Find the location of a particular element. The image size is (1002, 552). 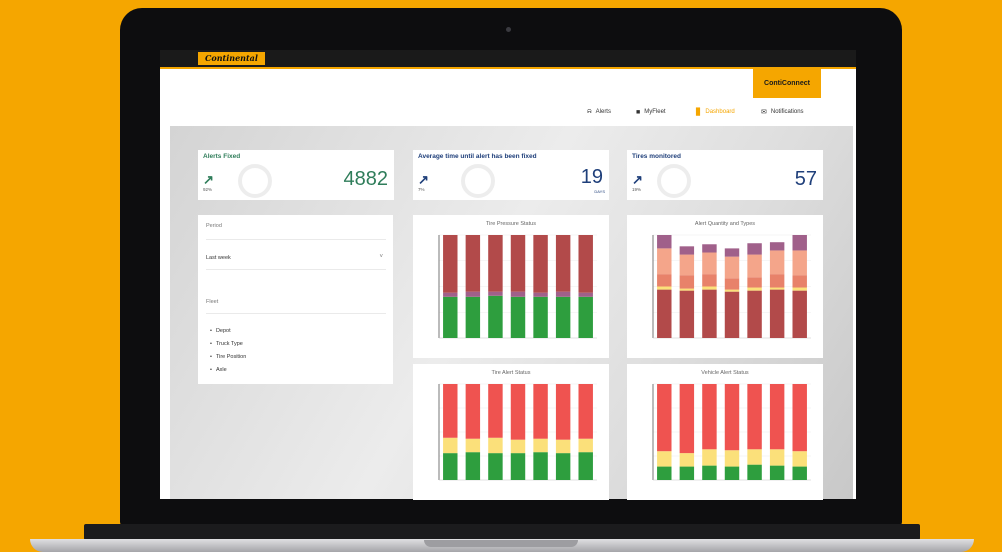

fleet-filter-tire-position: Tire Position is located at coordinates (228, 357).